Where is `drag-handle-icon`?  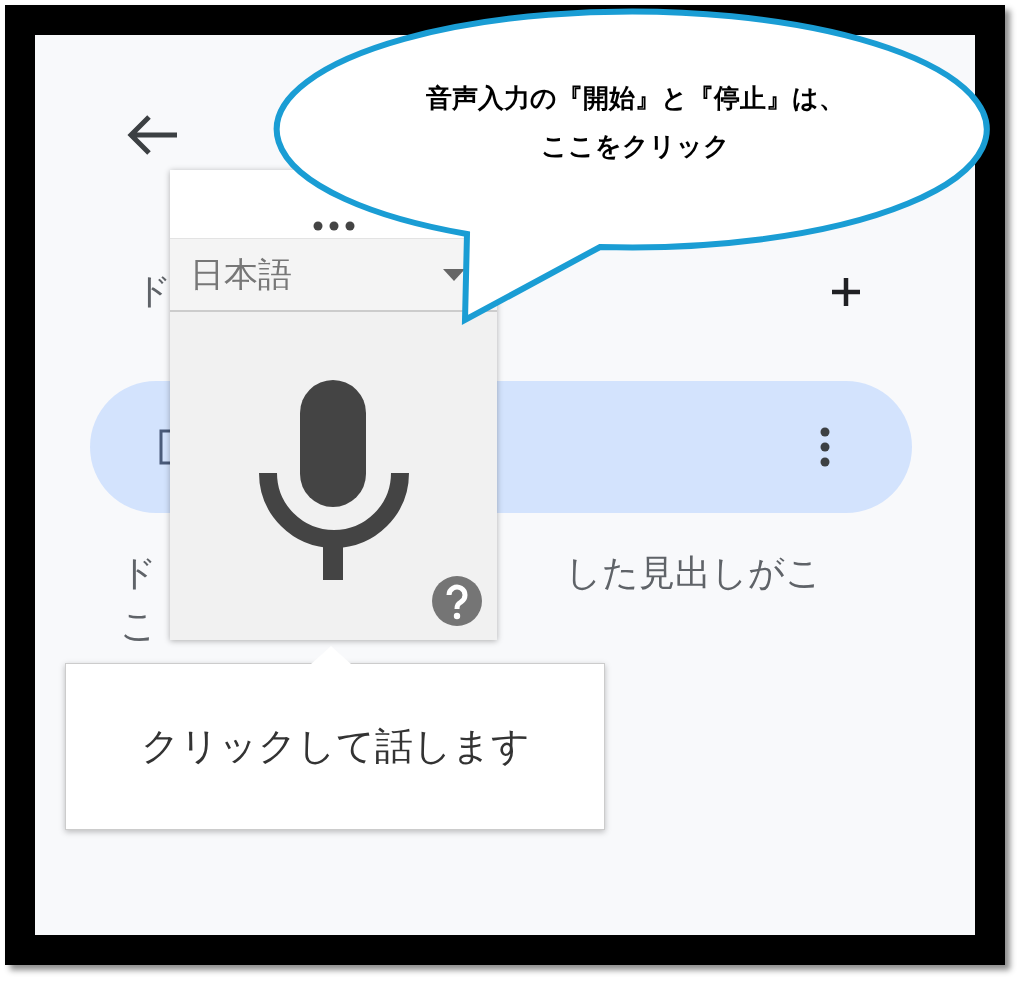
drag-handle-icon is located at coordinates (333, 226).